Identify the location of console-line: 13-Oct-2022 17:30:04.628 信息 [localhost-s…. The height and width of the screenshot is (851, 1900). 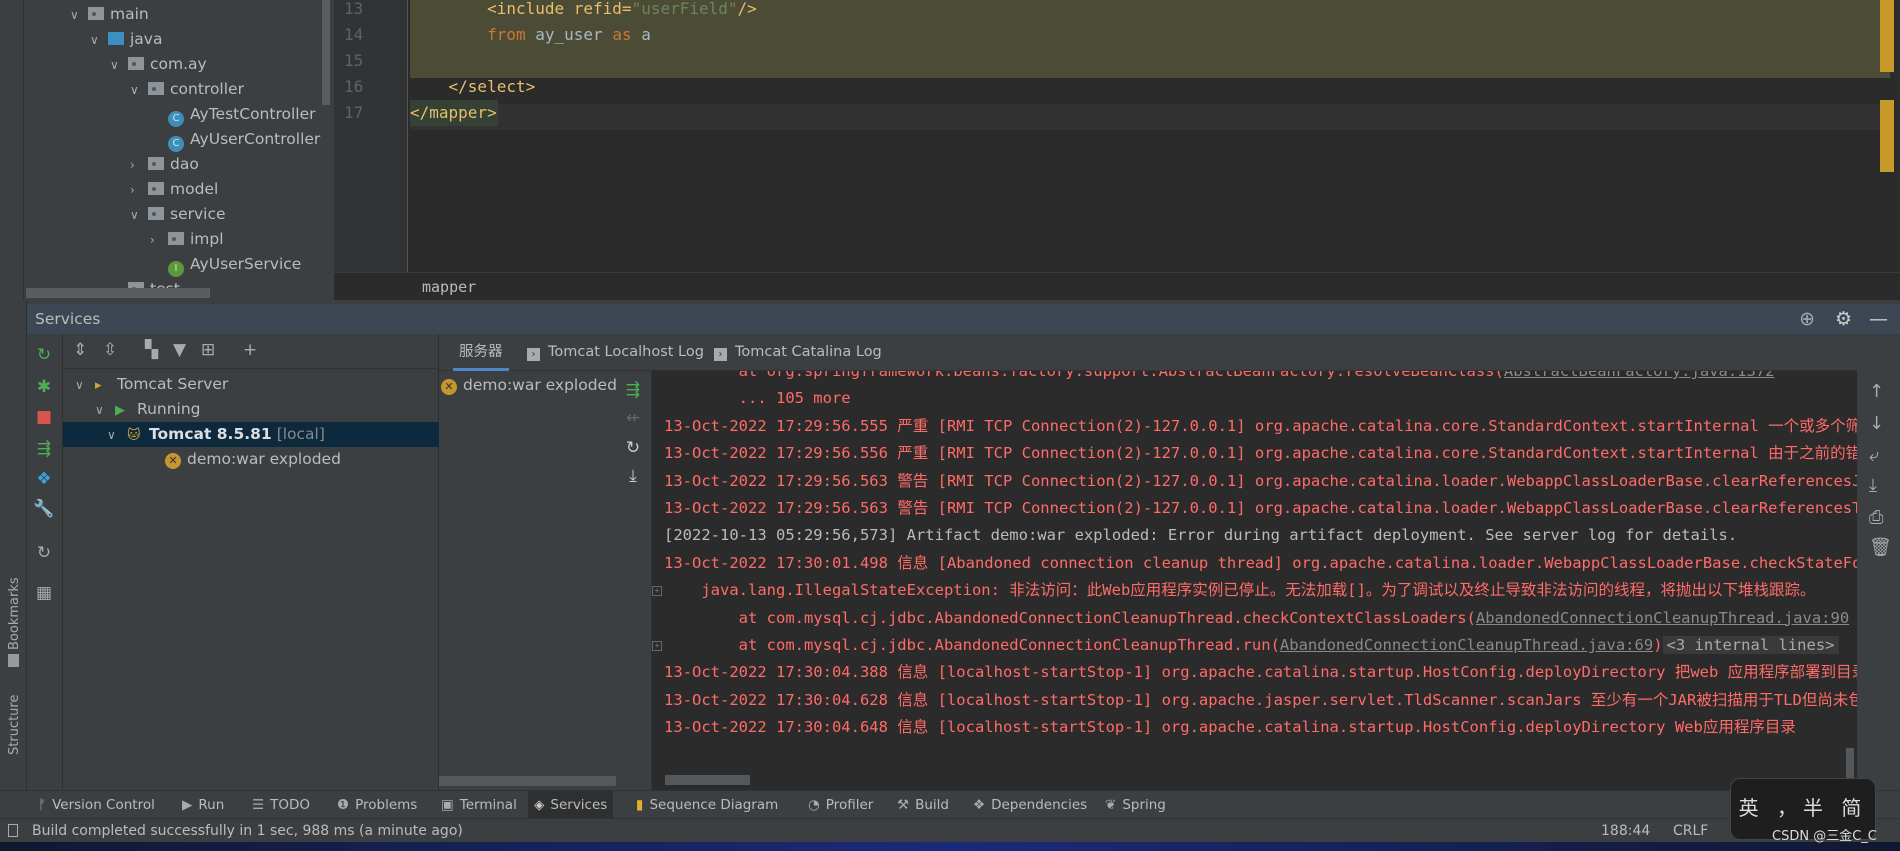
(1260, 700).